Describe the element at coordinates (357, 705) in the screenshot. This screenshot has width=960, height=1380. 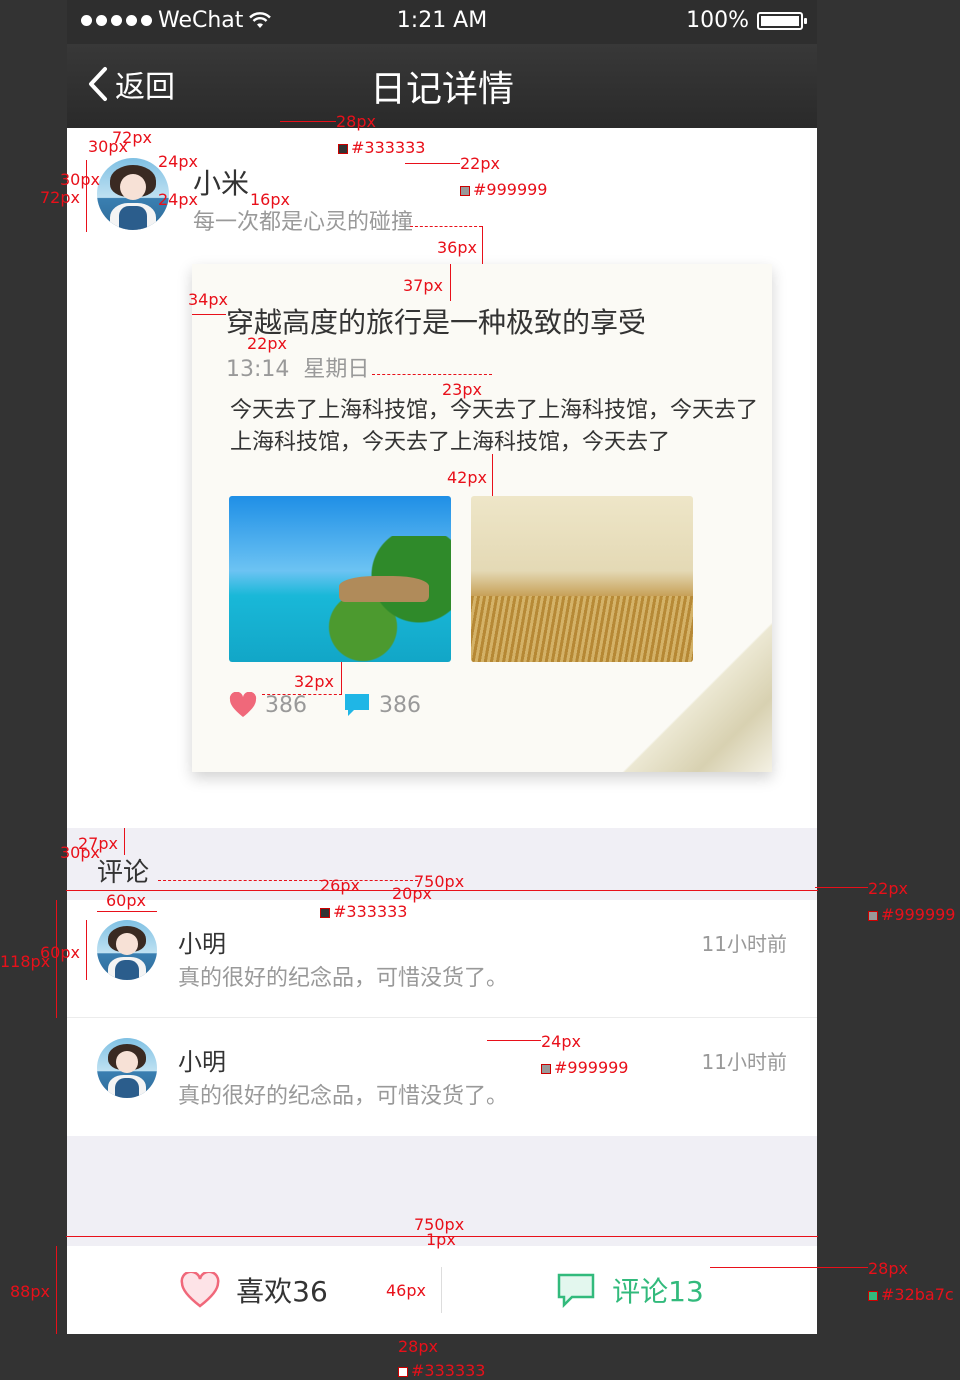
I see `comment-bubble-icon` at that location.